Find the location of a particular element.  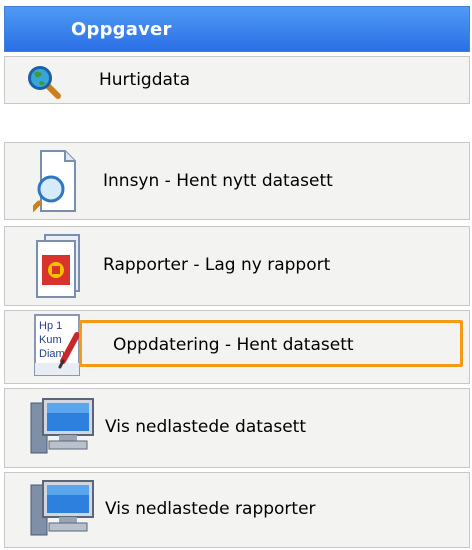

task-label: Rapporter - Lag ny rapport is located at coordinates (217, 265).